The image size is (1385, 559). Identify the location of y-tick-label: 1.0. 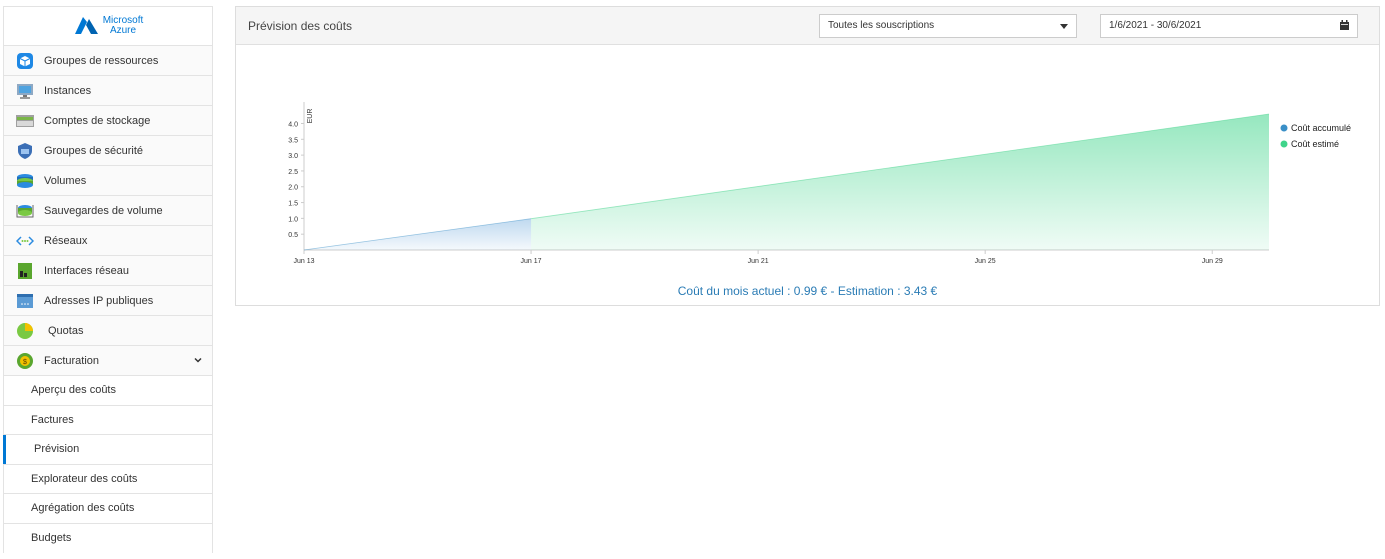
(293, 219).